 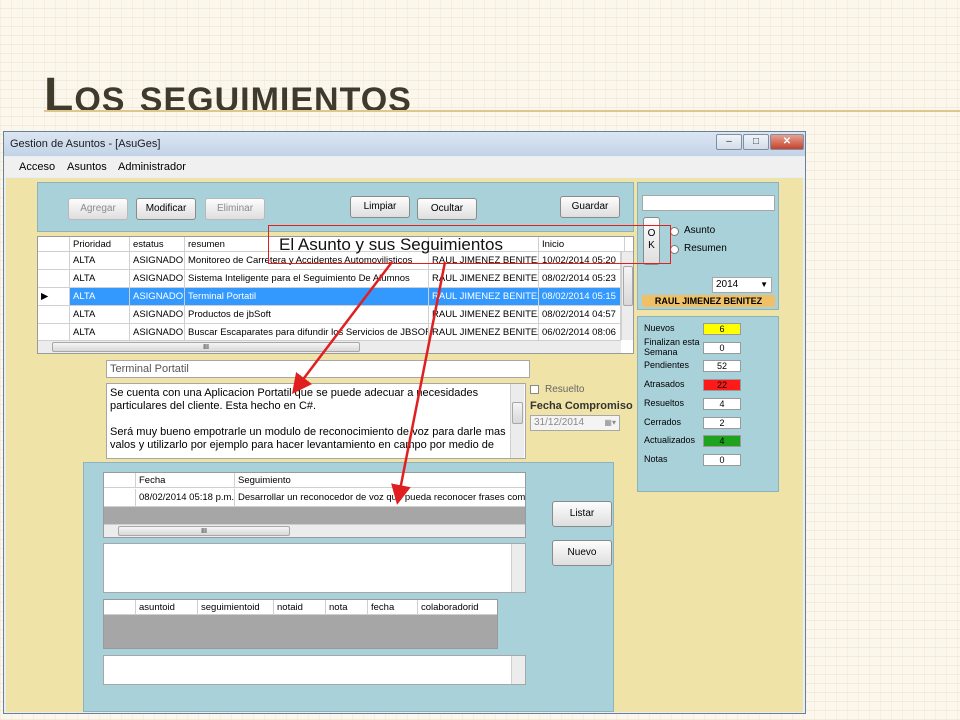 What do you see at coordinates (342, 327) in the screenshot?
I see `arrow-to-descripcion` at bounding box center [342, 327].